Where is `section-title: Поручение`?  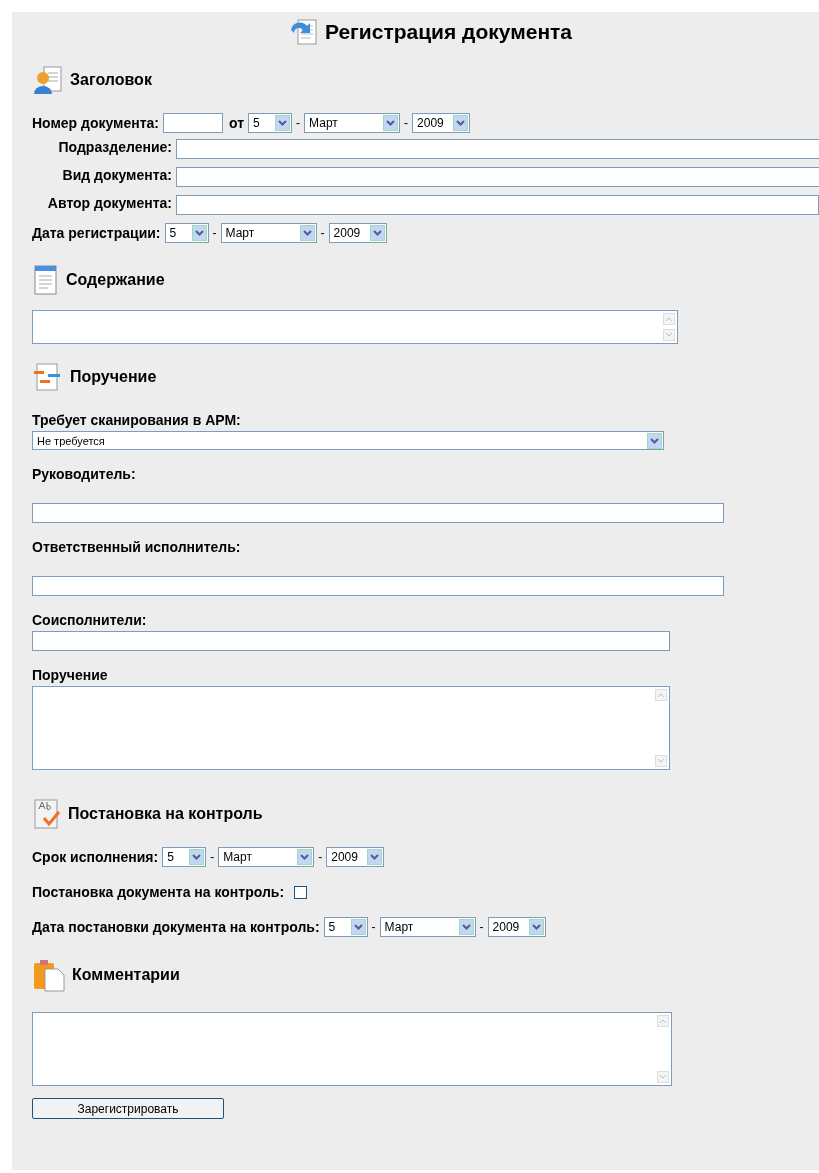 section-title: Поручение is located at coordinates (113, 377).